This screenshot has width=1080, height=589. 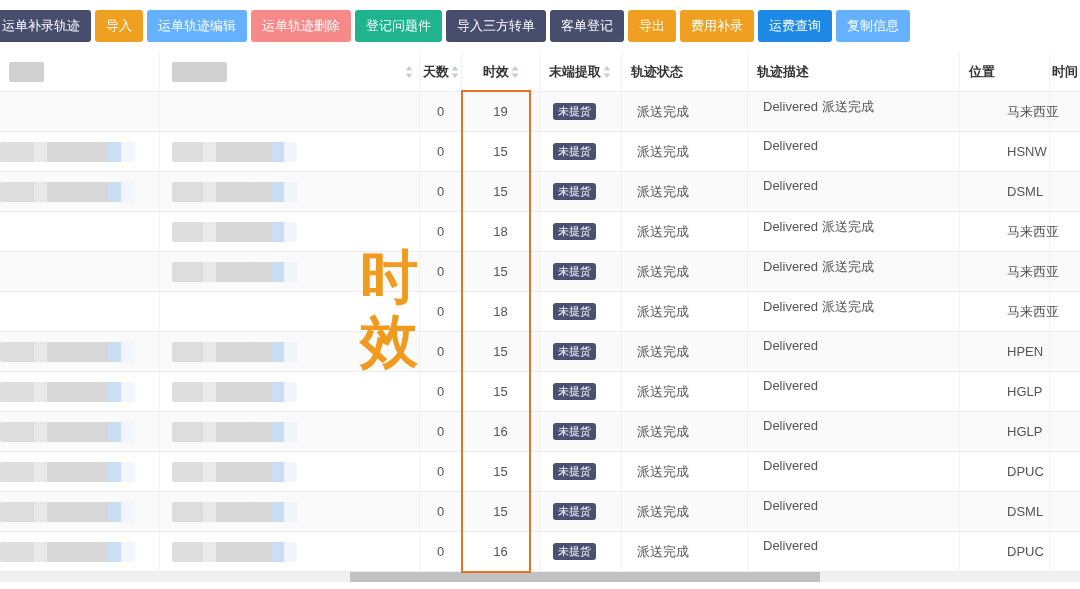 I want to click on toolbar-button: 运单轨迹编辑, so click(x=197, y=26).